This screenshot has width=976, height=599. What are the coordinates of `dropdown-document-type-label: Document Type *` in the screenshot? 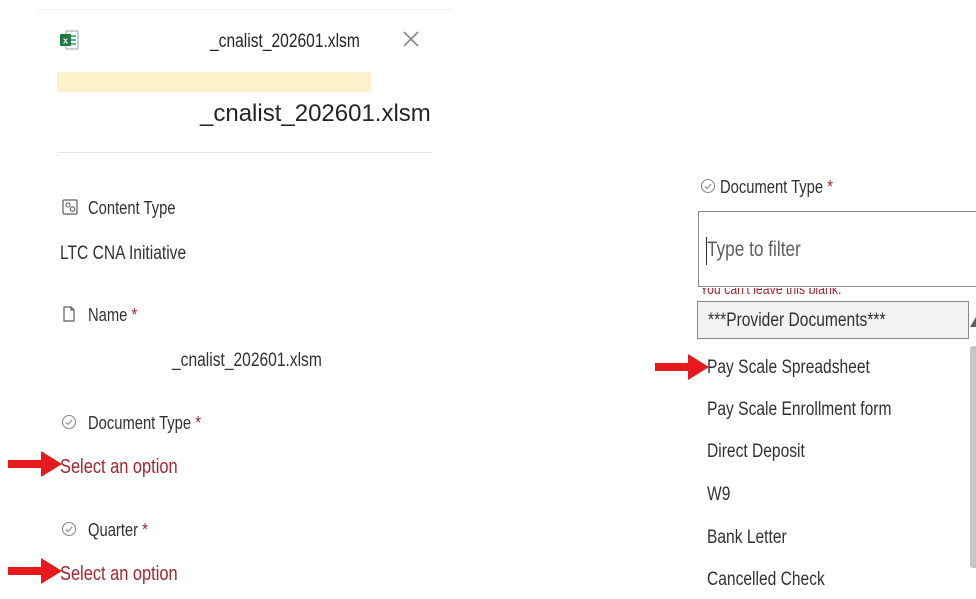 It's located at (776, 187).